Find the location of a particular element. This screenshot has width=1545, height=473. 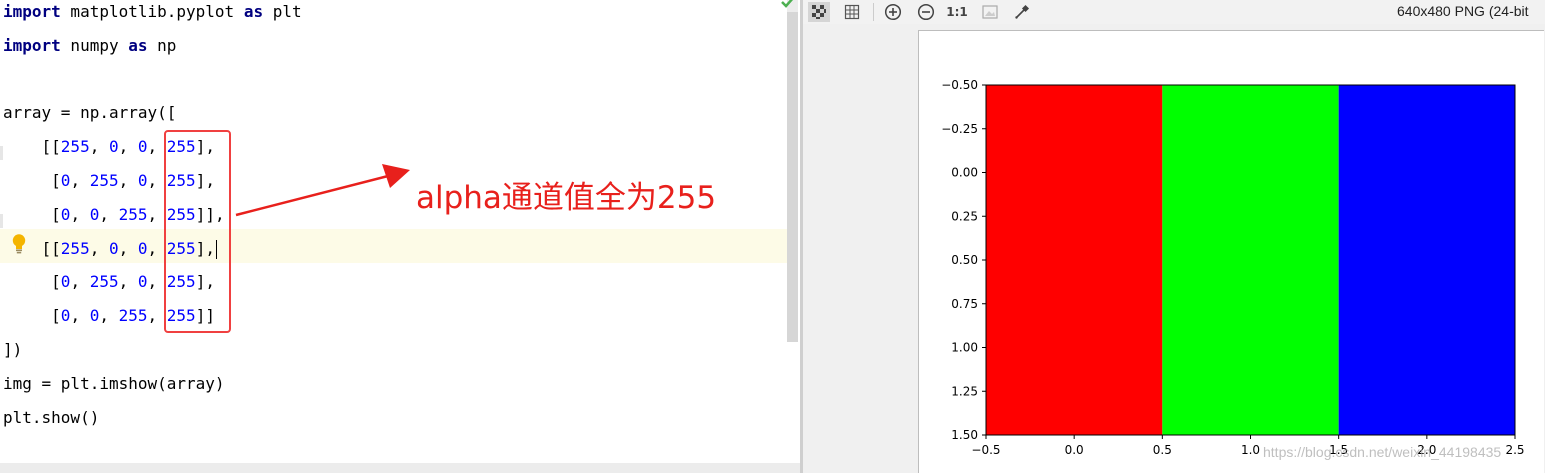

viewer-toolbar: 1:1 640x480 PNG (24-bit is located at coordinates (1174, 12).